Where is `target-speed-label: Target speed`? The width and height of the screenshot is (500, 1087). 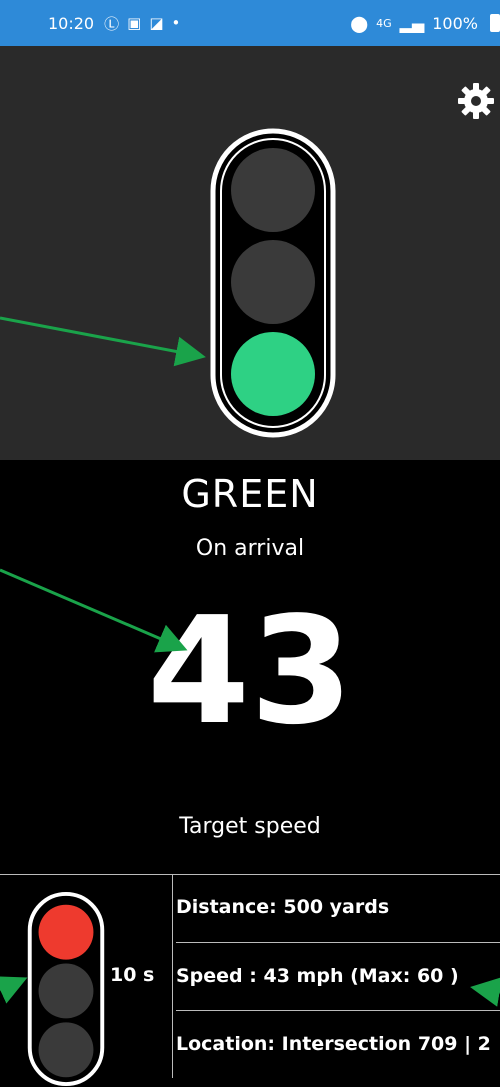
target-speed-label: Target speed is located at coordinates (250, 826).